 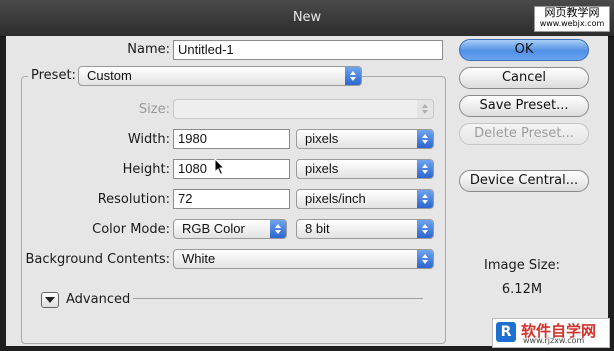 What do you see at coordinates (133, 199) in the screenshot?
I see `resolution-label: Resolution:` at bounding box center [133, 199].